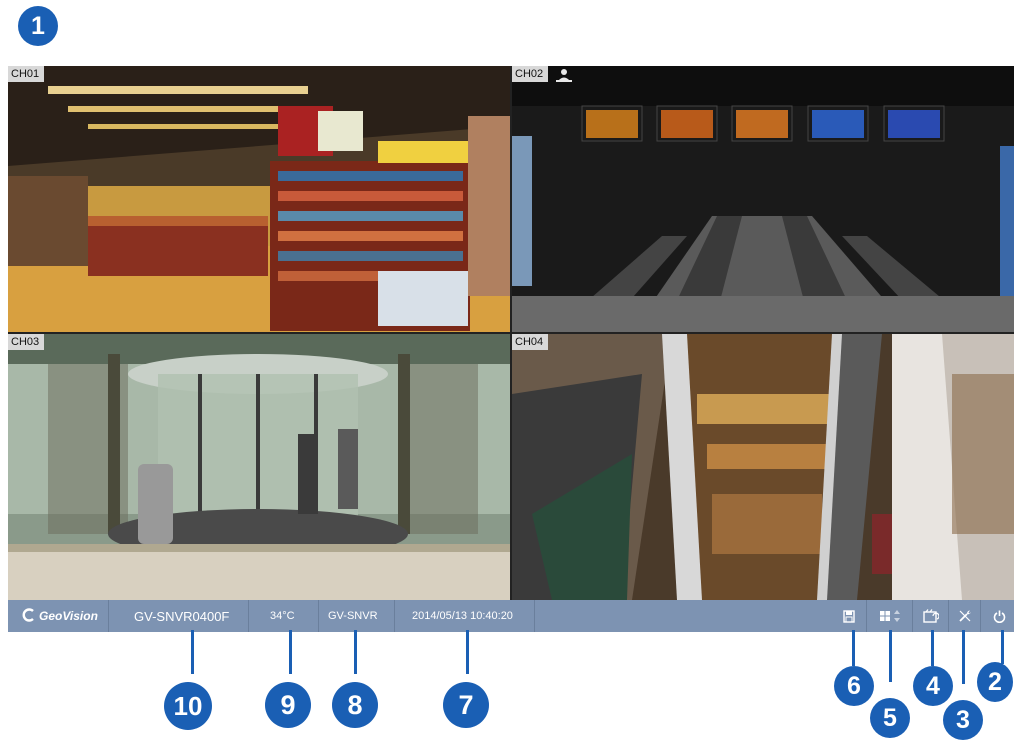  I want to click on channel-label: CH02, so click(530, 74).